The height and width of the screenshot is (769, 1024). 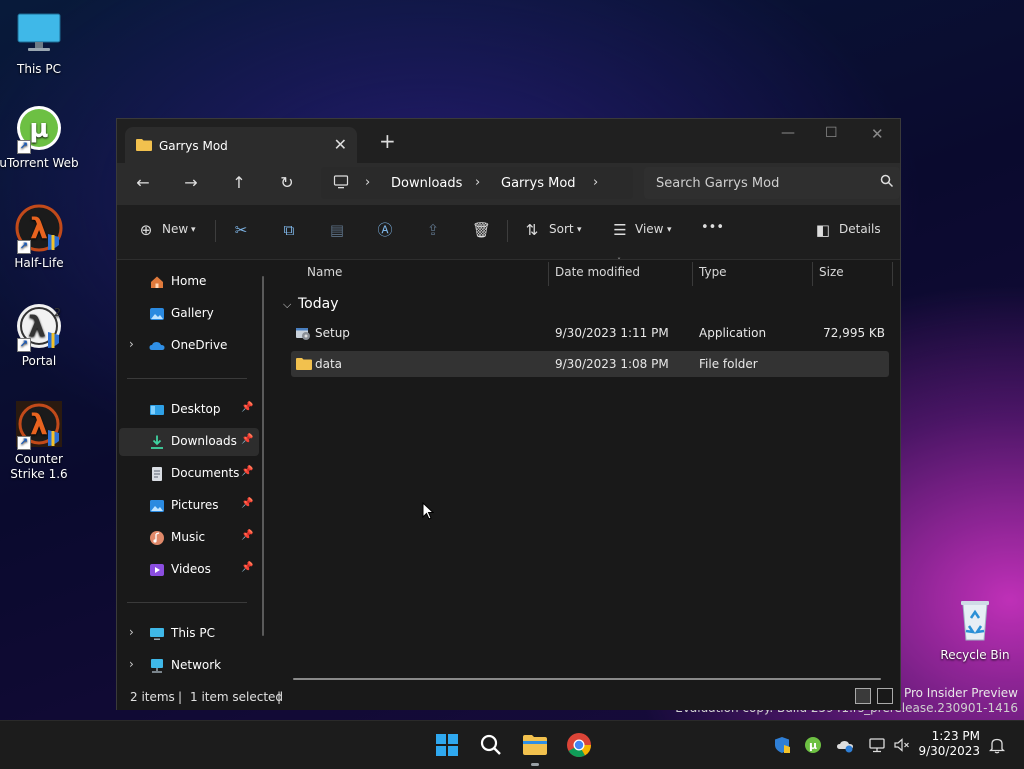 What do you see at coordinates (189, 570) in the screenshot?
I see `sidebar-item-videos: Videos 📌` at bounding box center [189, 570].